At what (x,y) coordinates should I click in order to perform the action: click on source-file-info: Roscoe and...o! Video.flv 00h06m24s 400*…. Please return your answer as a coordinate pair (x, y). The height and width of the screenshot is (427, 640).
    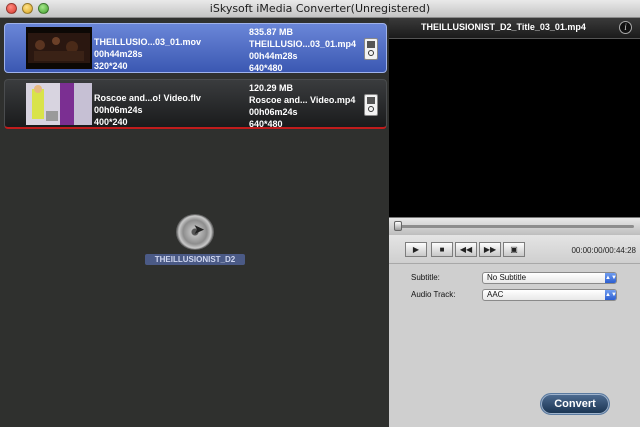
    Looking at the image, I should click on (147, 110).